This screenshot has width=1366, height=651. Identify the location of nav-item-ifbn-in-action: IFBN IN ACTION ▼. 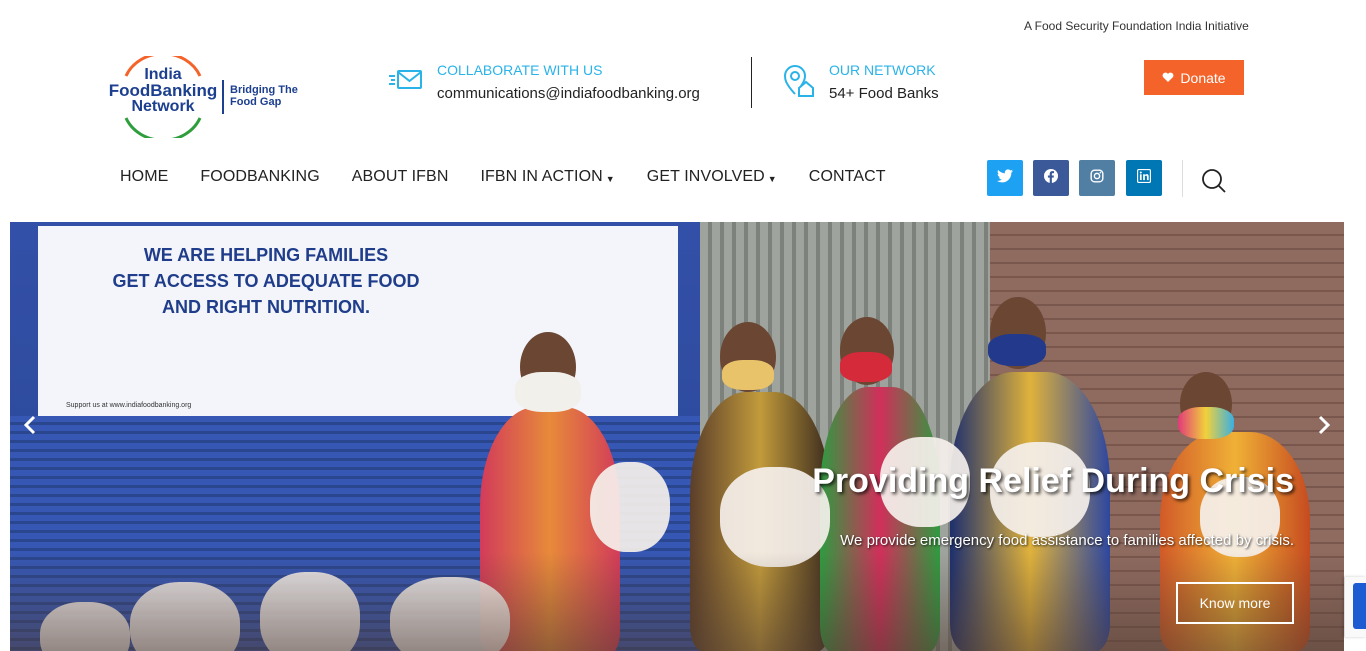
(547, 177).